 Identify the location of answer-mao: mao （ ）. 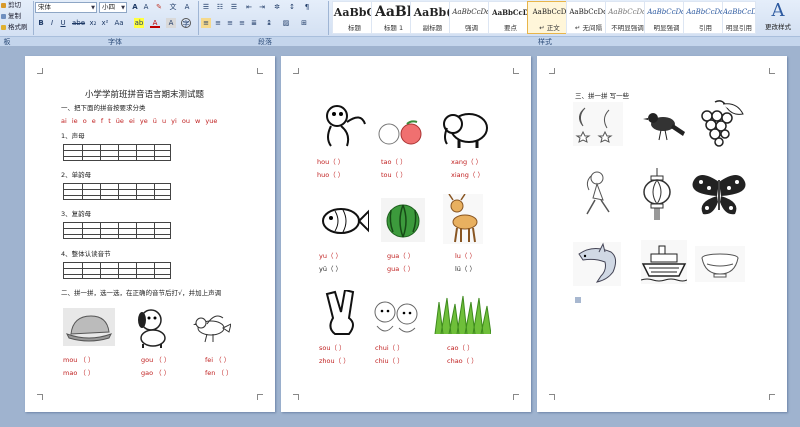
(78, 372).